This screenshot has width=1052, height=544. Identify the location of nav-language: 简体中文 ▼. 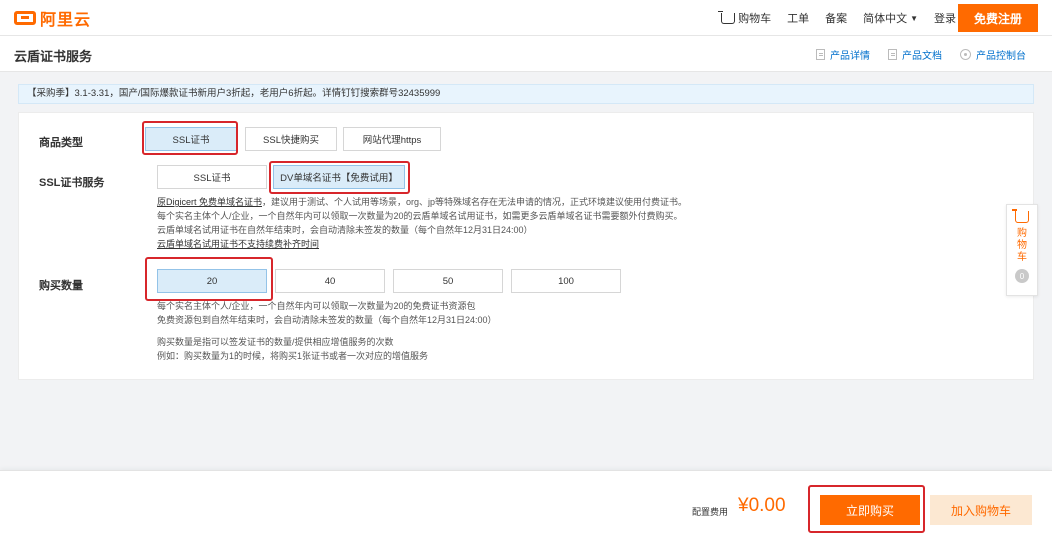
(890, 18).